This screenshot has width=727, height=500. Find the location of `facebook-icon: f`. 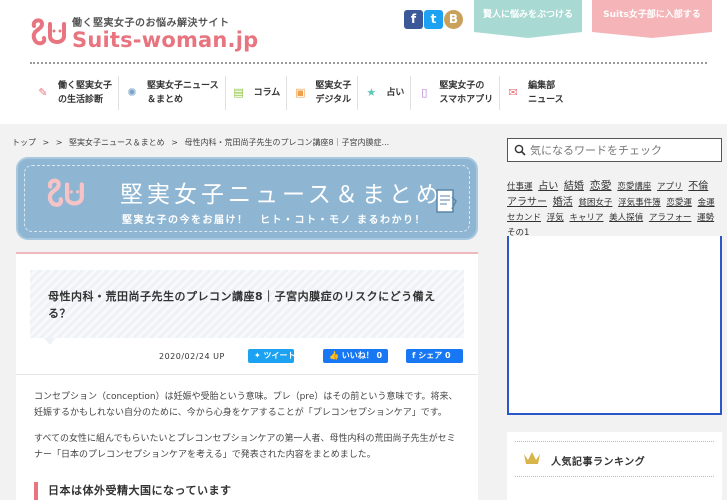

facebook-icon: f is located at coordinates (413, 19).